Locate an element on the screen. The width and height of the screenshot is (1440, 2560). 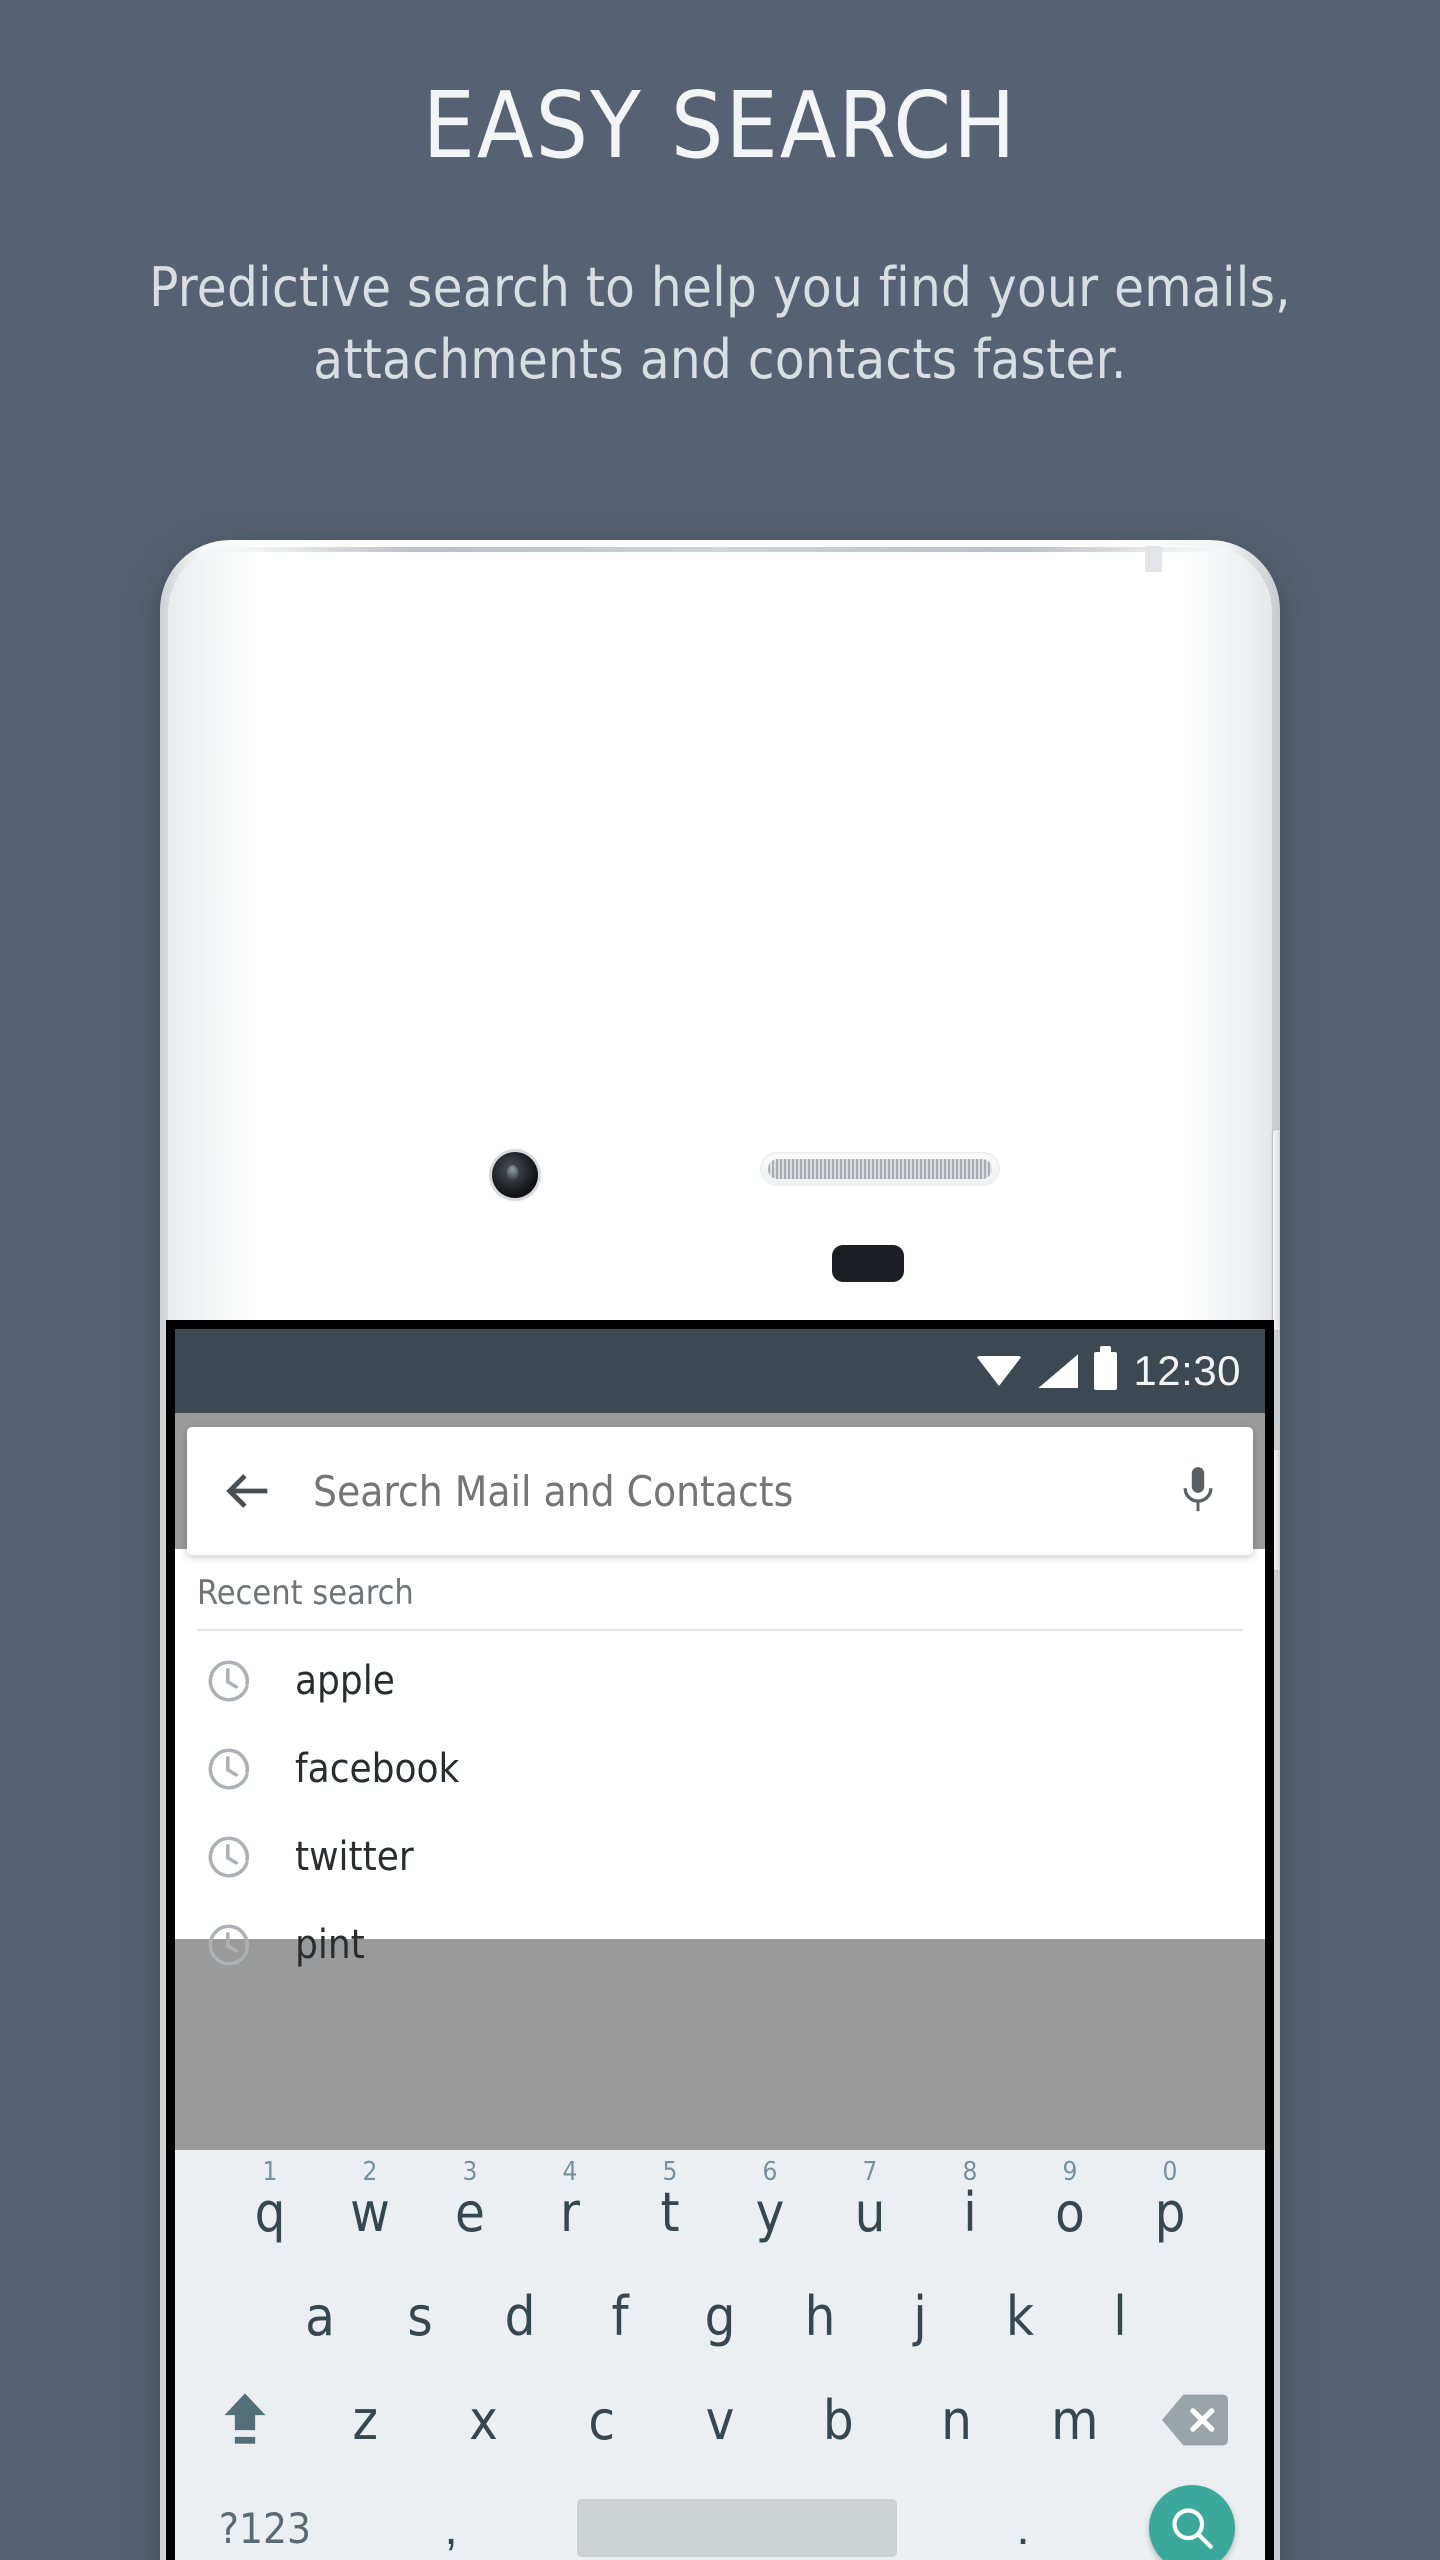
search-input is located at coordinates (744, 1491).